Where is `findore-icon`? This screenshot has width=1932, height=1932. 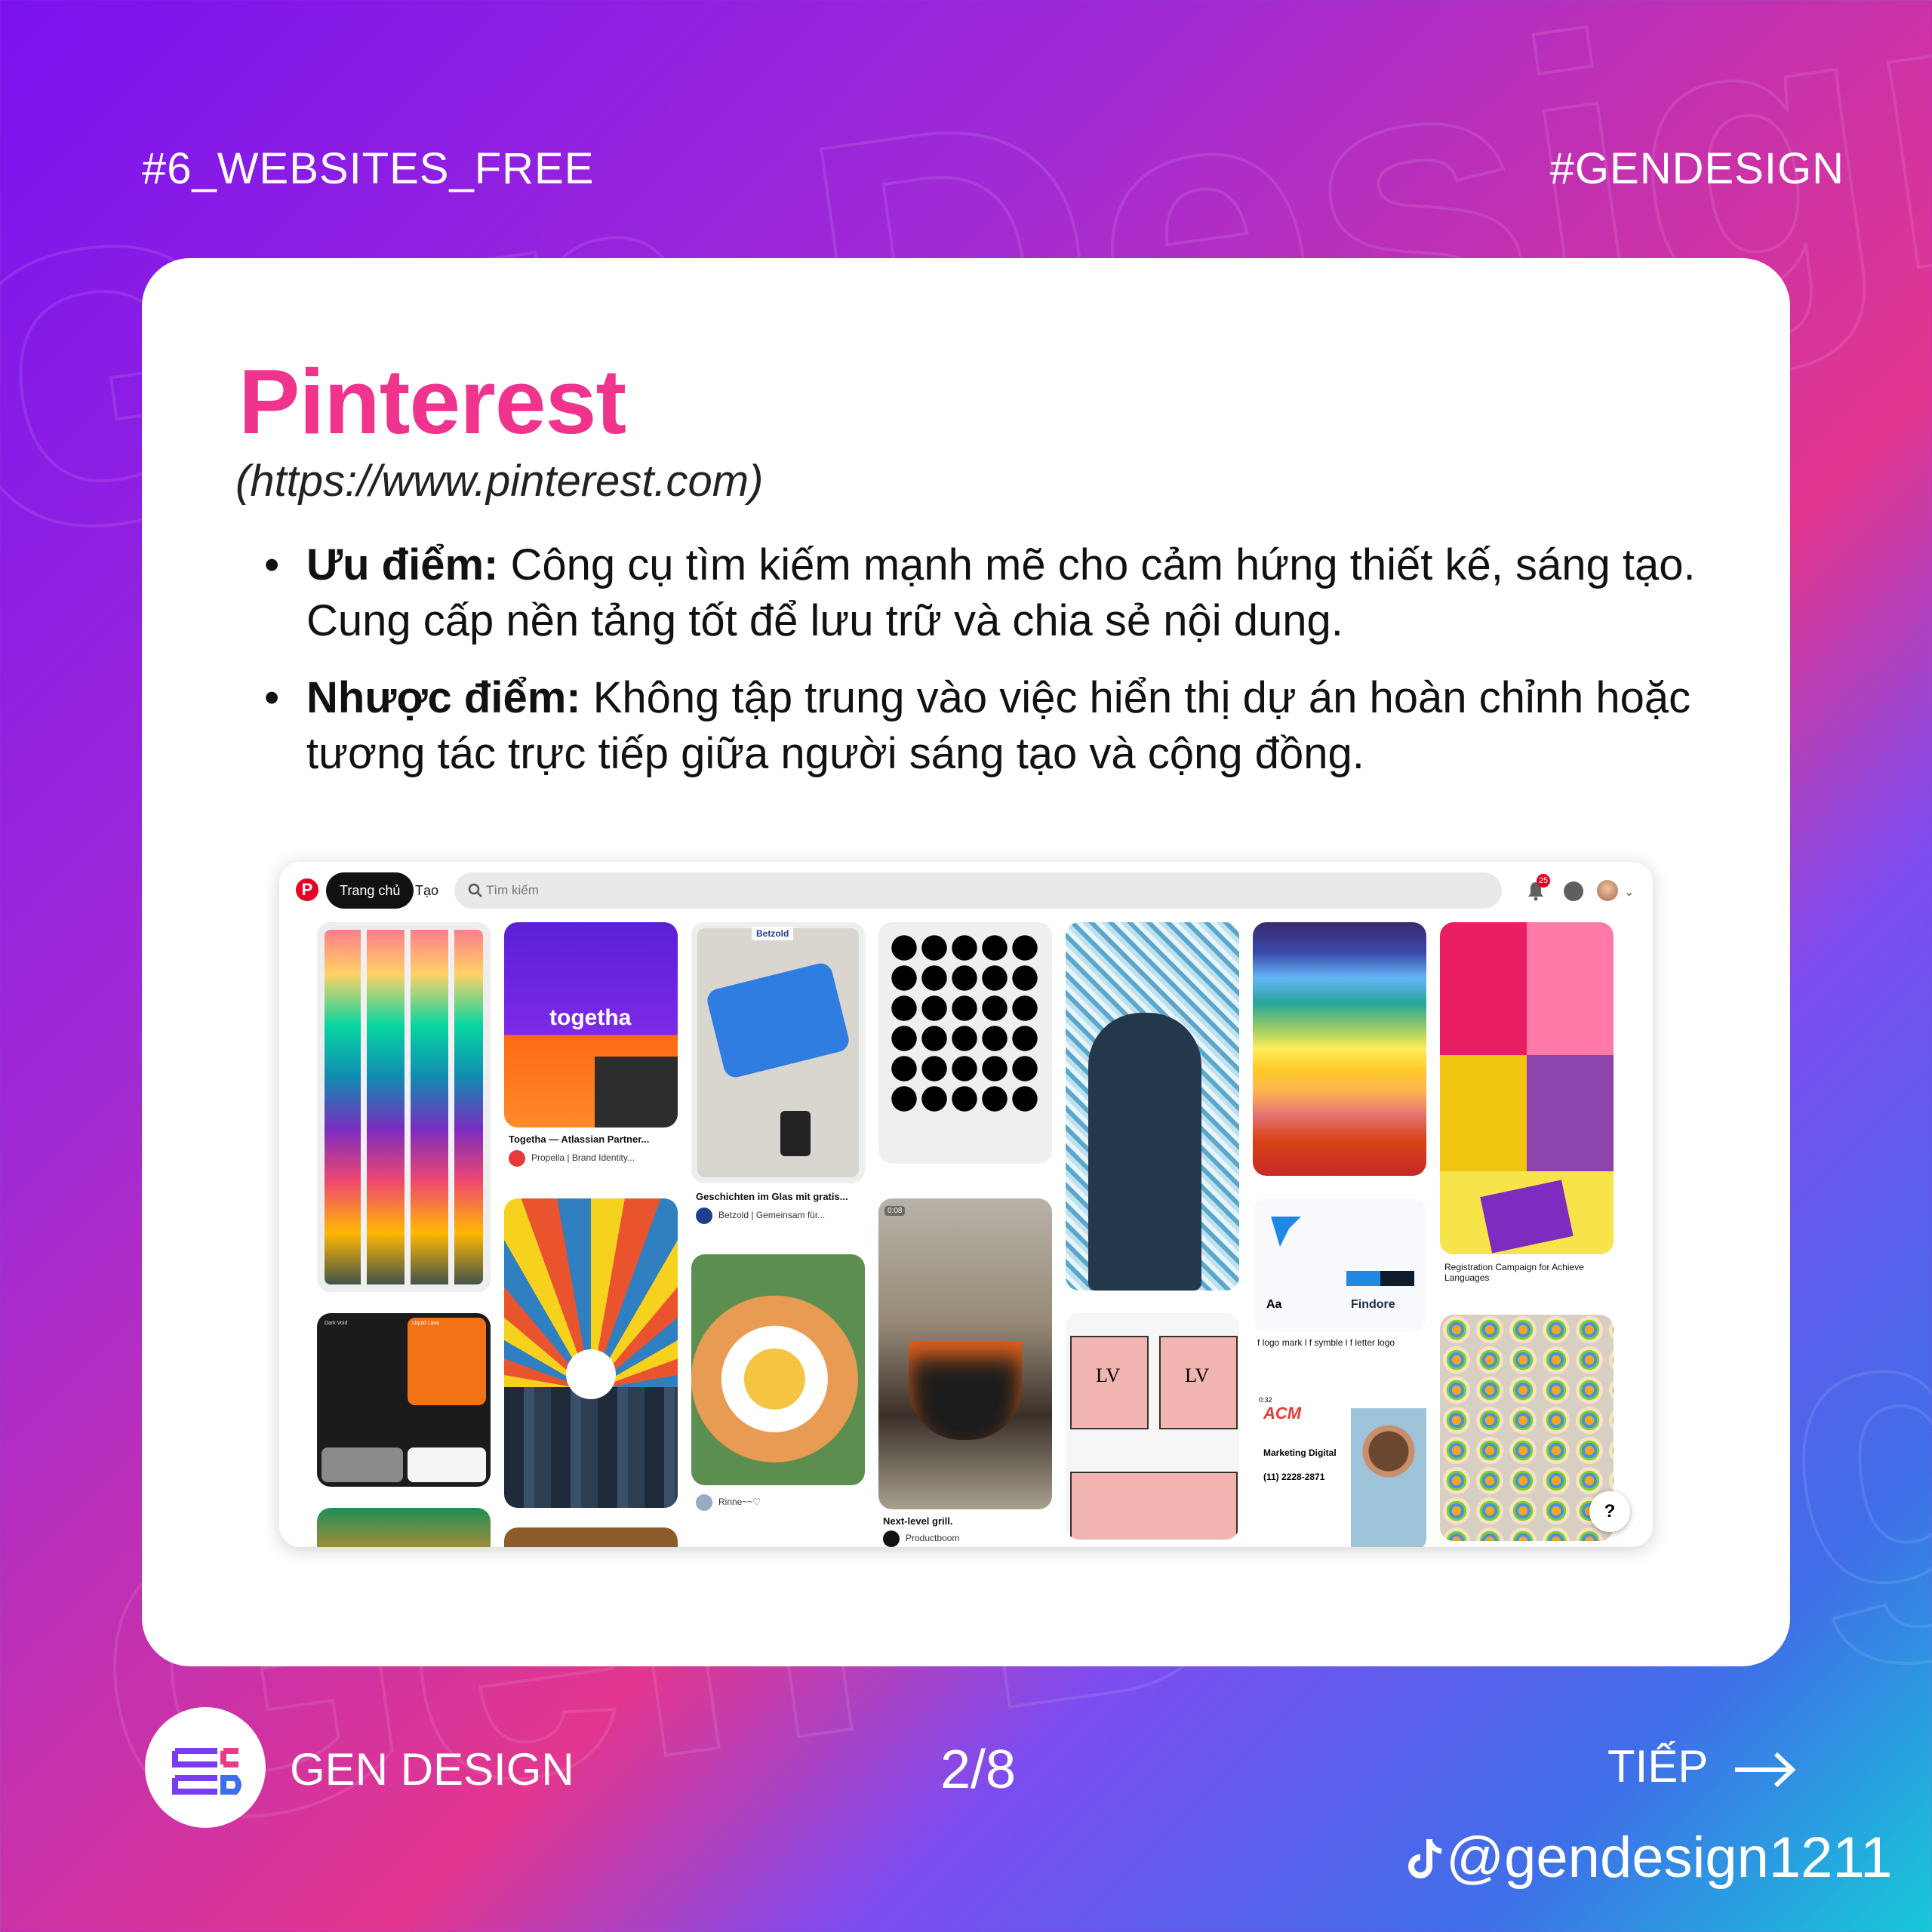 findore-icon is located at coordinates (1286, 1232).